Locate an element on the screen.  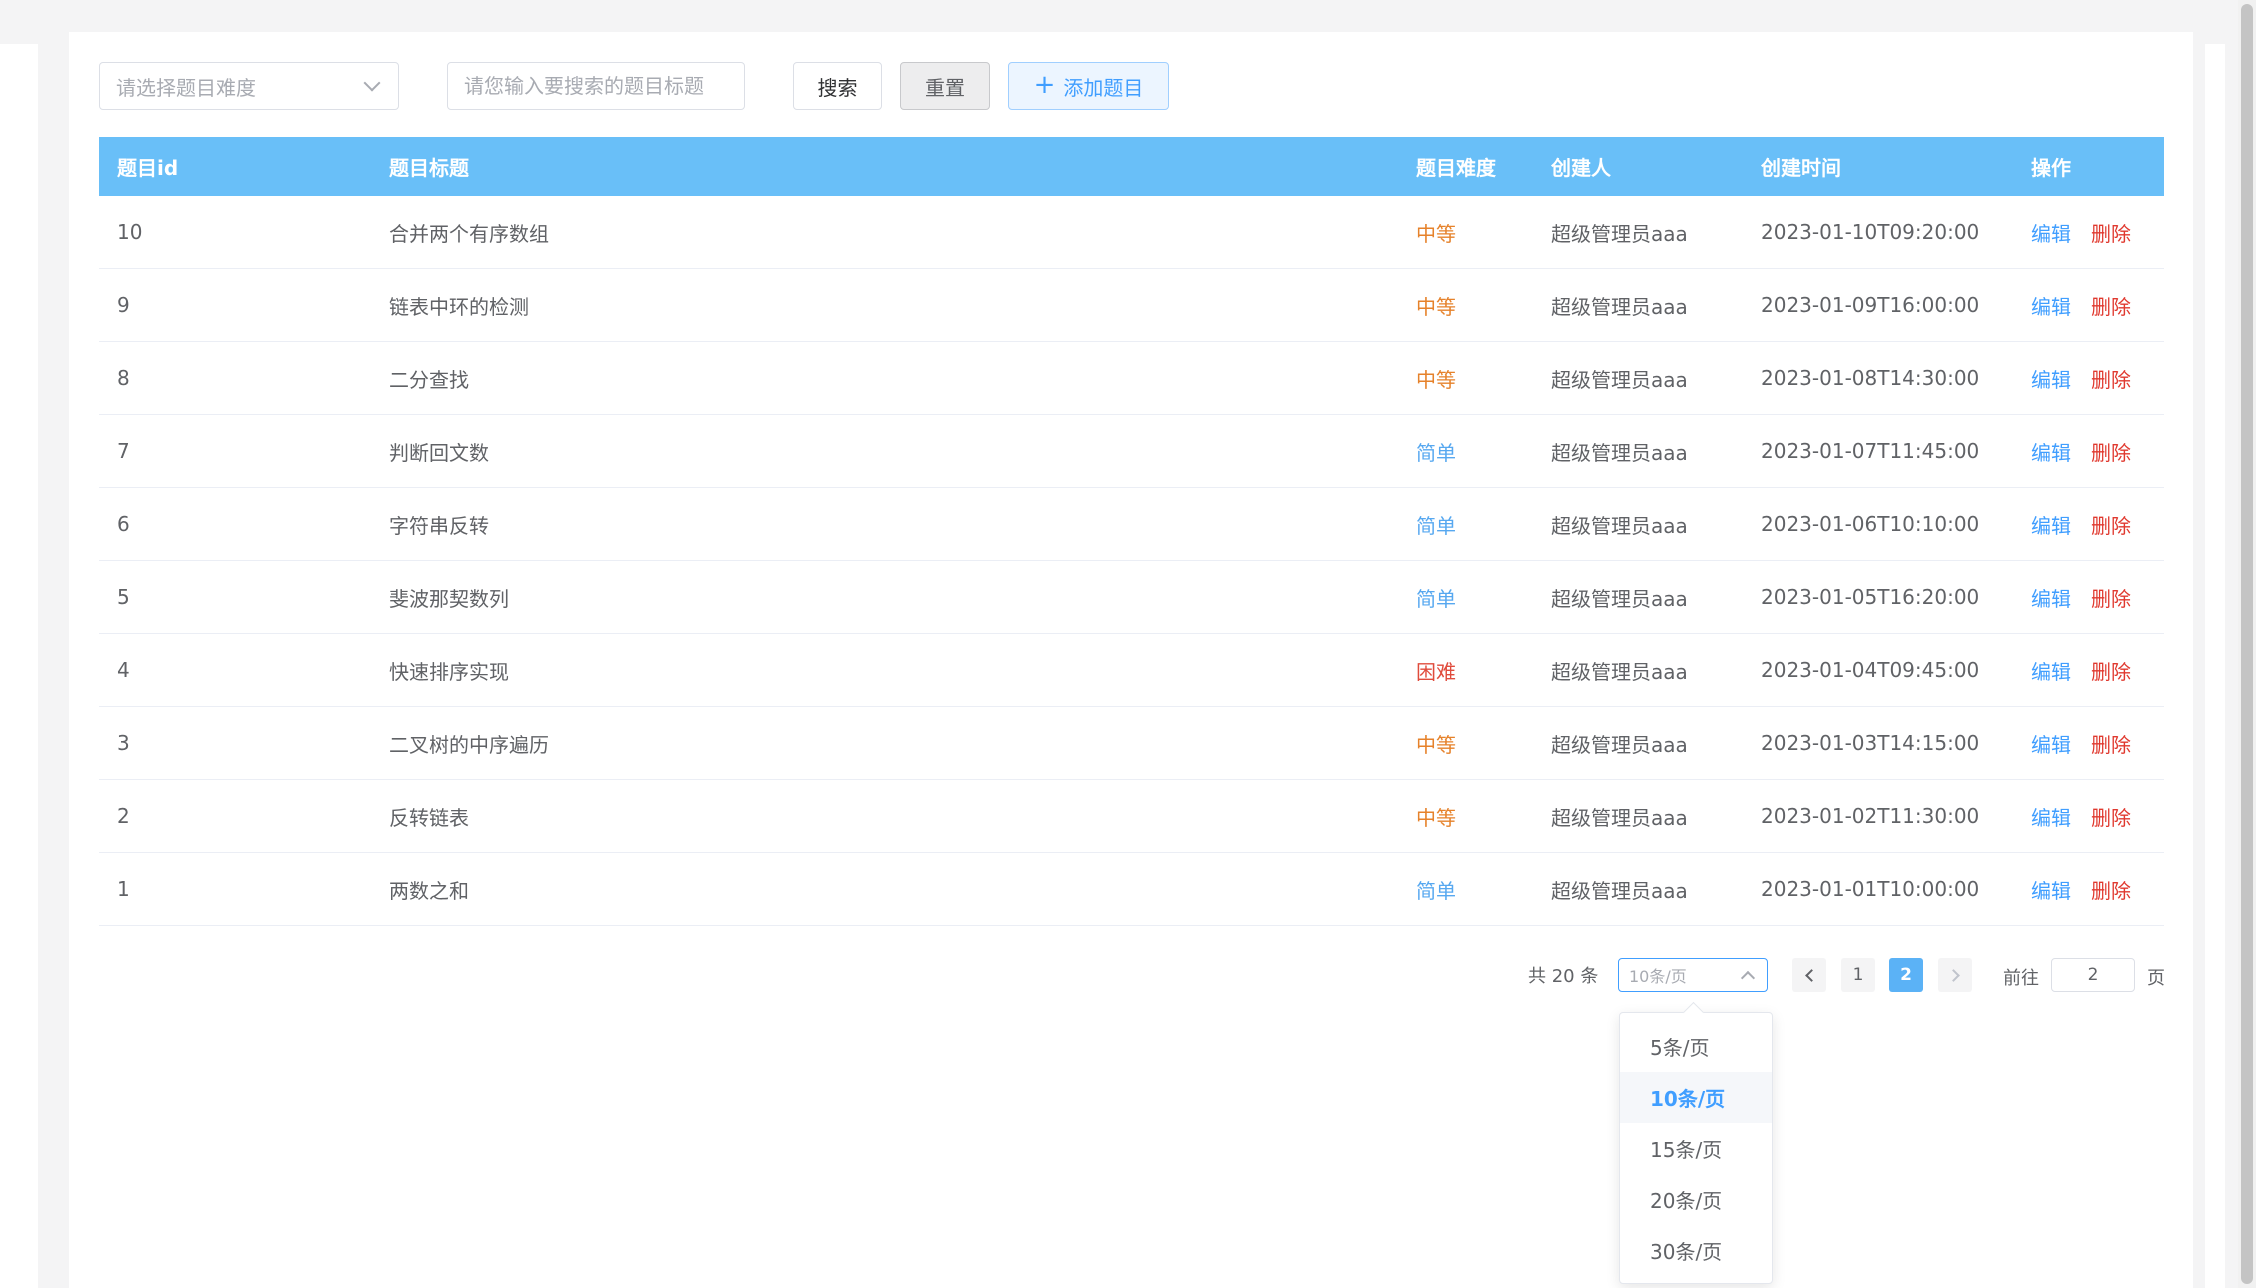
table-row: 4 快速排序实现 困难 超级管理员aaa 2023-01-04T09:45:00 编辑 删除 is located at coordinates (1131, 670).